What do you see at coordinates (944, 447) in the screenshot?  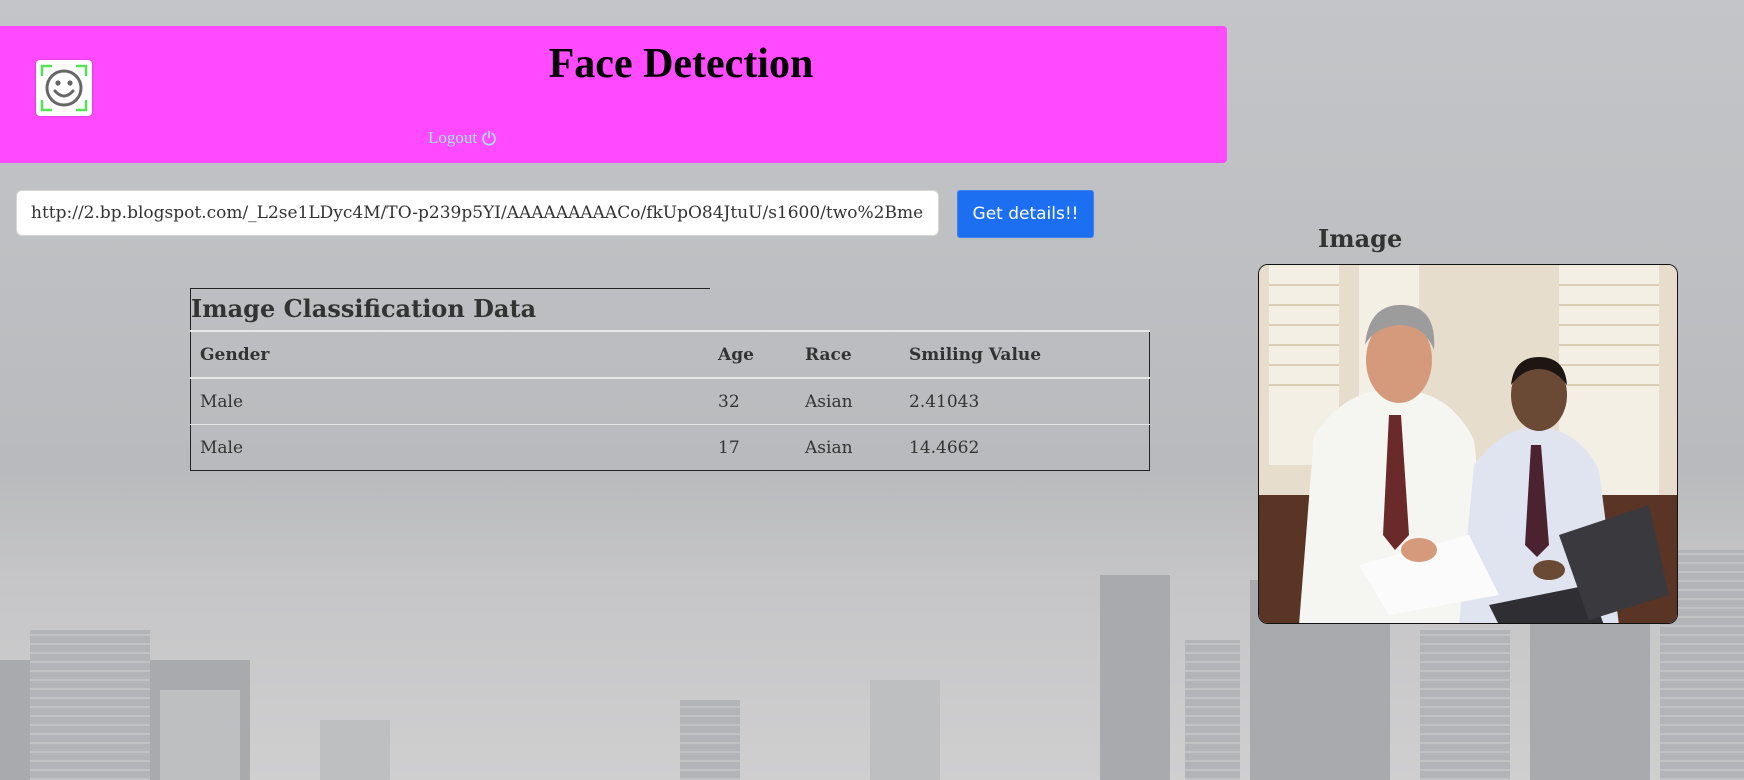 I see `cell-smiling-value: 14.4662` at bounding box center [944, 447].